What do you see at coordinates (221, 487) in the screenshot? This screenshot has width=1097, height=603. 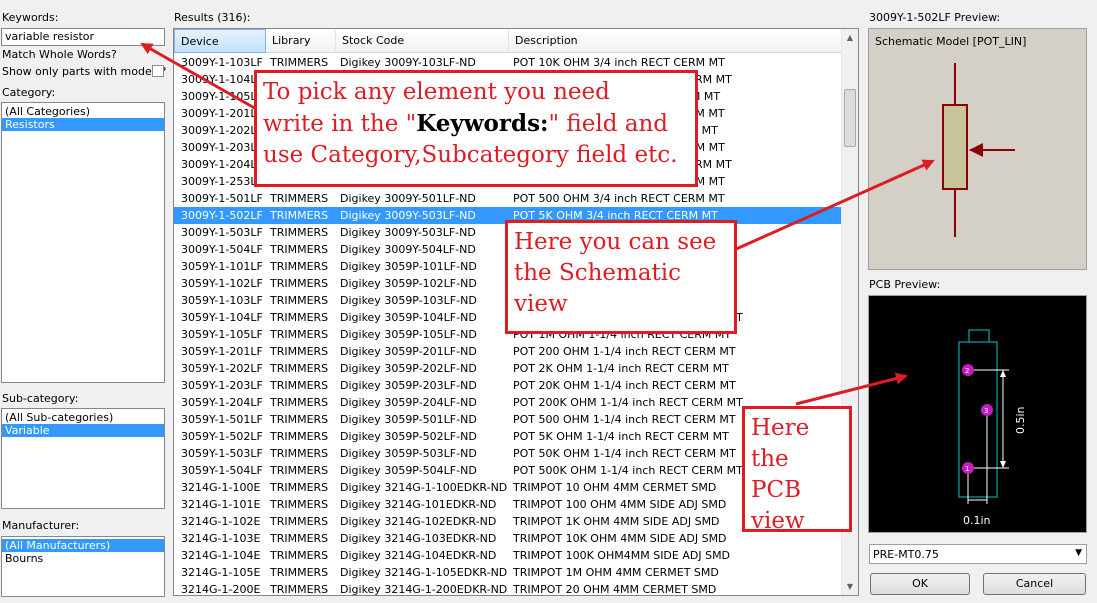 I see `cell-device: 3214G-1-100E` at bounding box center [221, 487].